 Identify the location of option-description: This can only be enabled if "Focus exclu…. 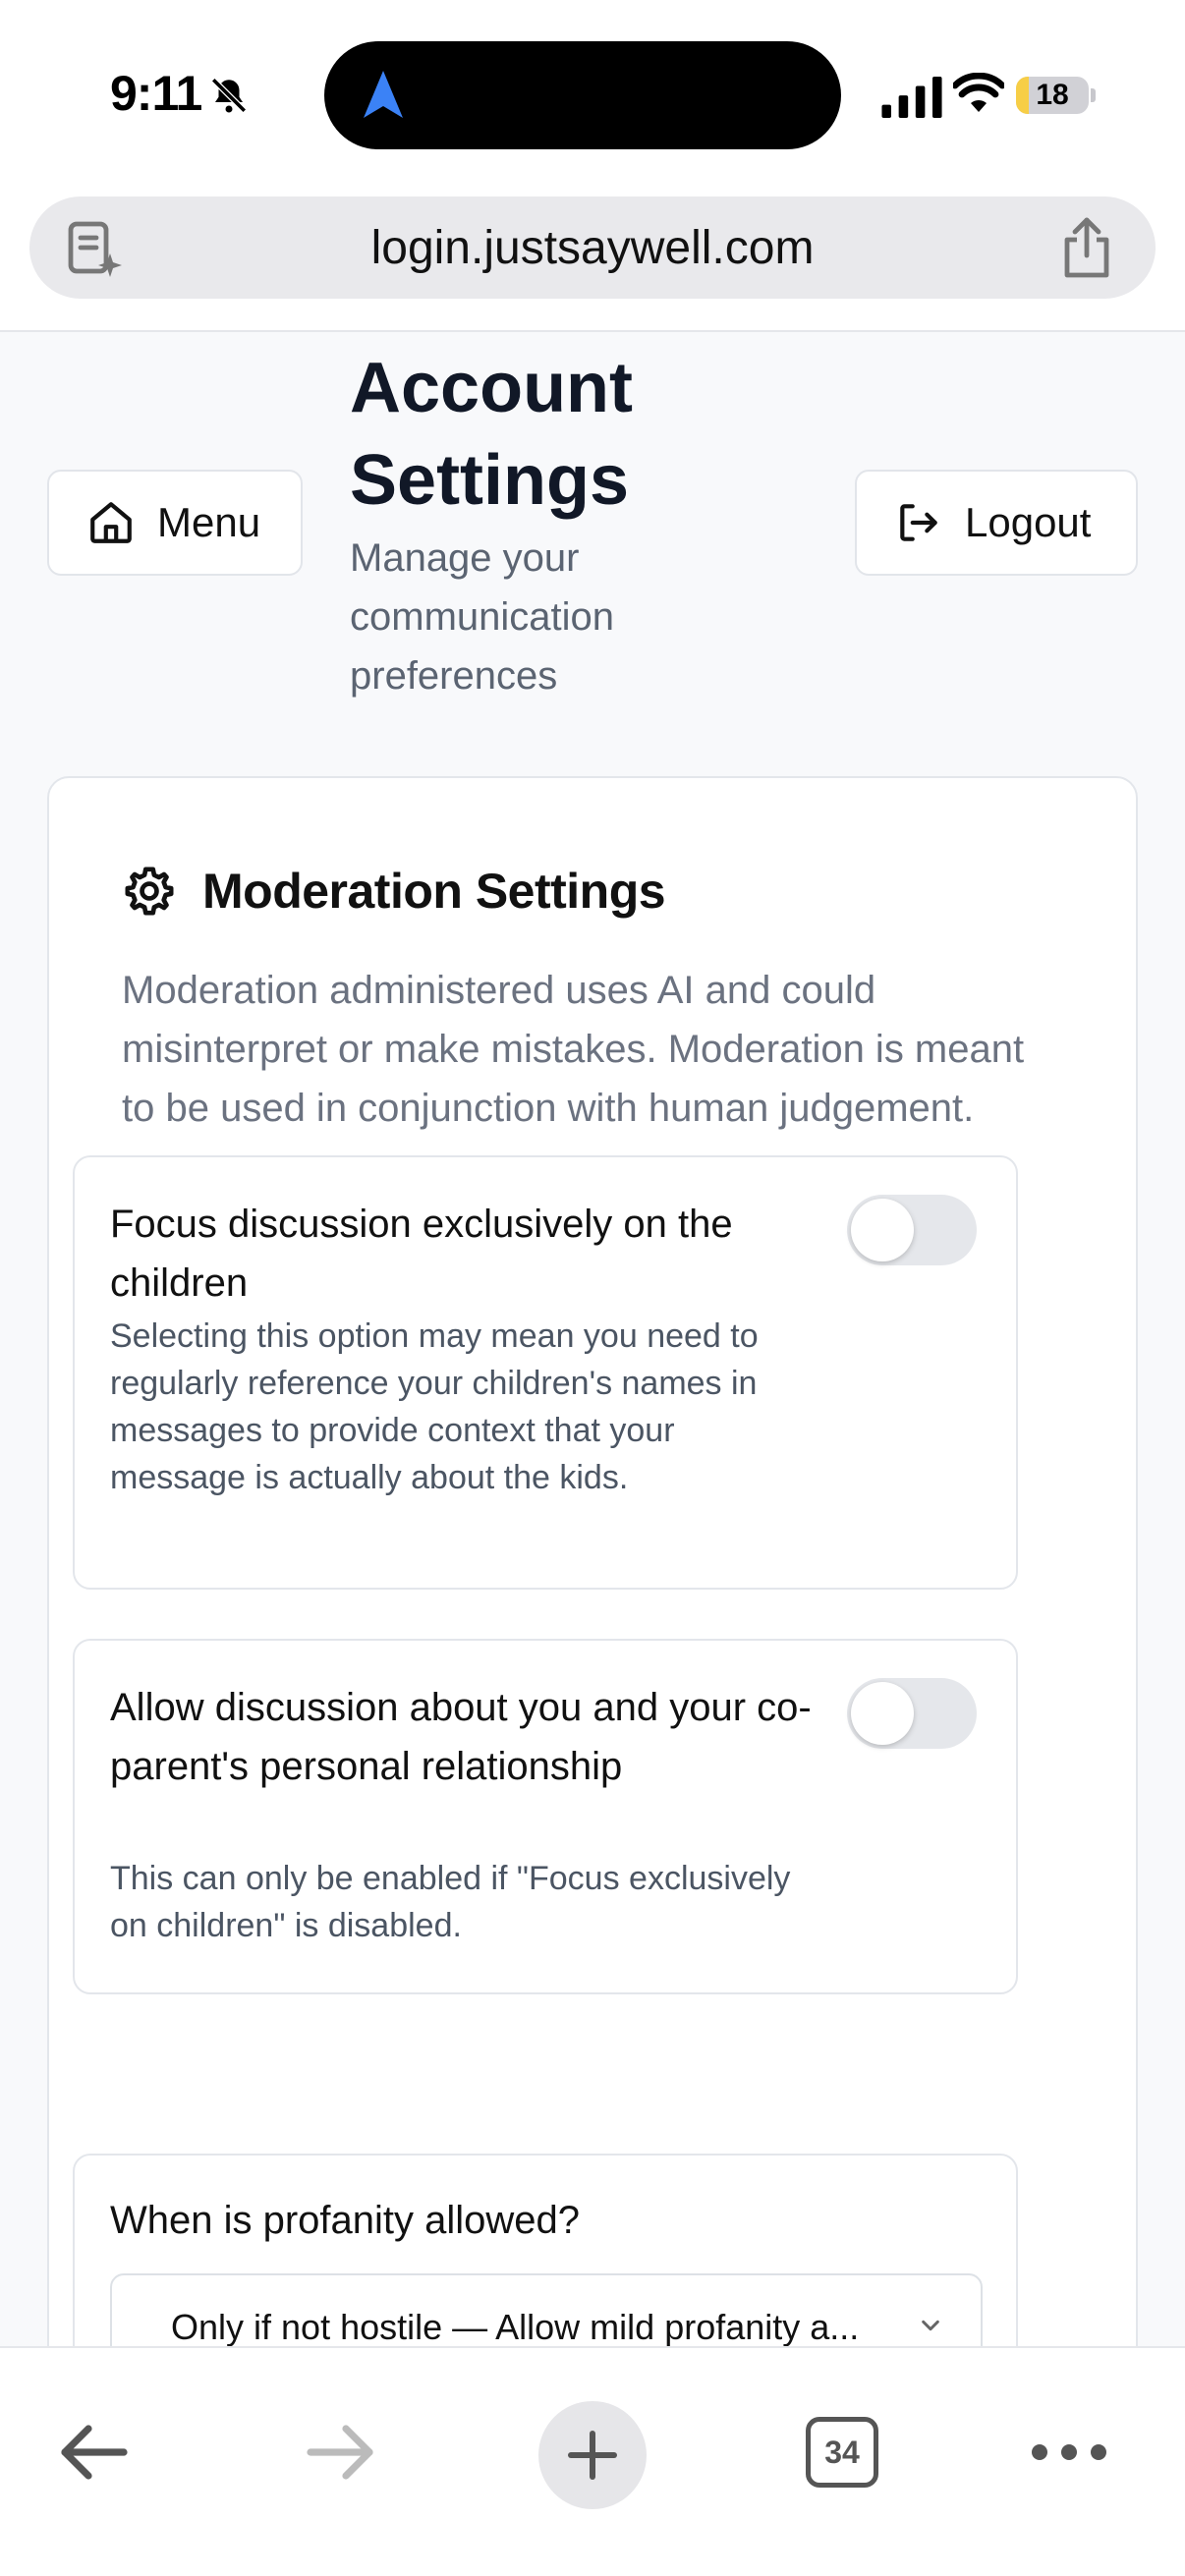
(451, 1902).